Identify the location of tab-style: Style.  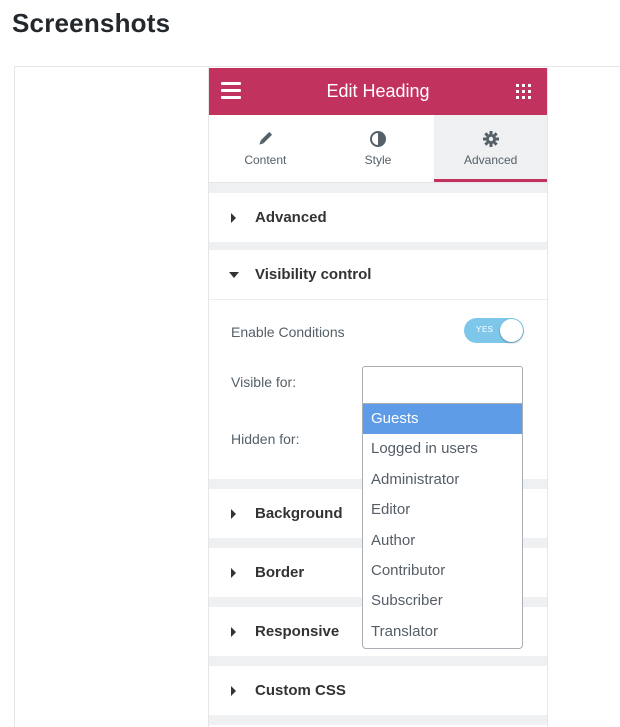
(378, 148).